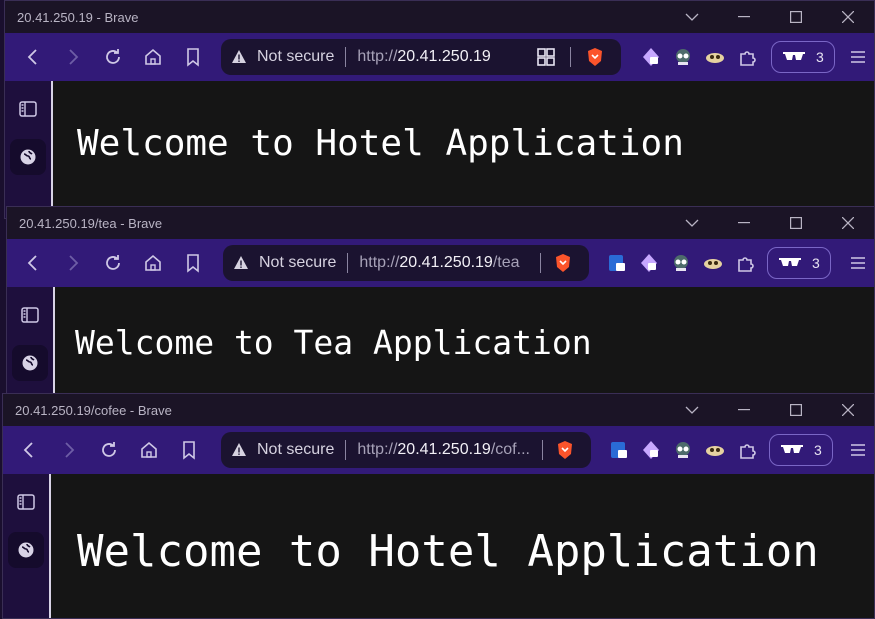 The height and width of the screenshot is (619, 875). I want to click on title-bar: 20.41.250.19 - Brave, so click(439, 17).